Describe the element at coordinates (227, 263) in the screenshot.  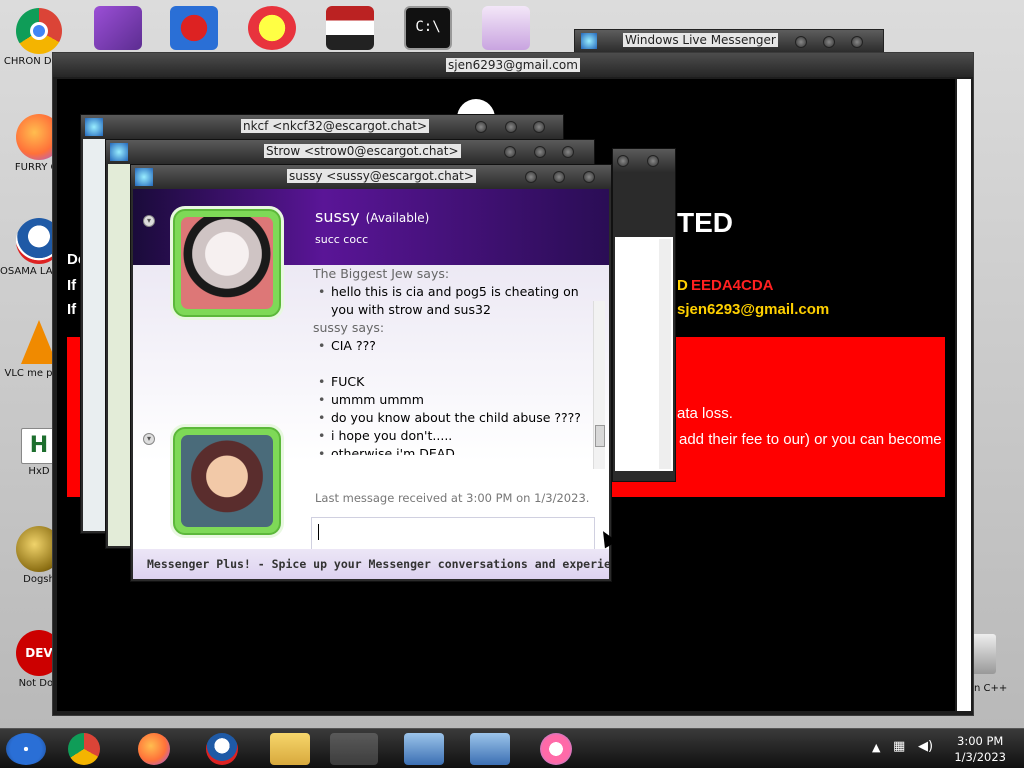
I see `contact-avatar` at that location.